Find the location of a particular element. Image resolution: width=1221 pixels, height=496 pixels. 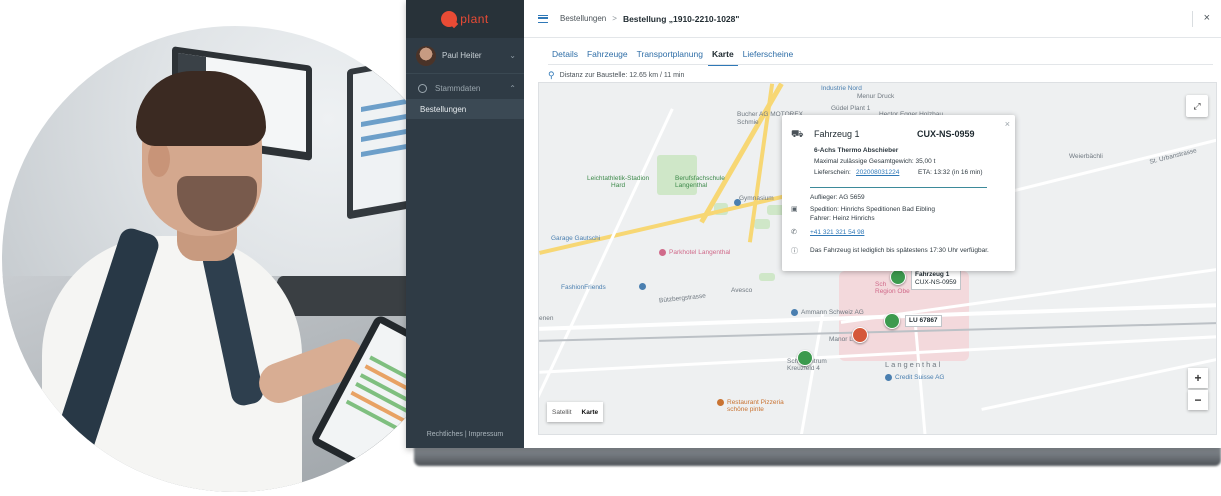

app-logo: plant is located at coordinates (465, 19).